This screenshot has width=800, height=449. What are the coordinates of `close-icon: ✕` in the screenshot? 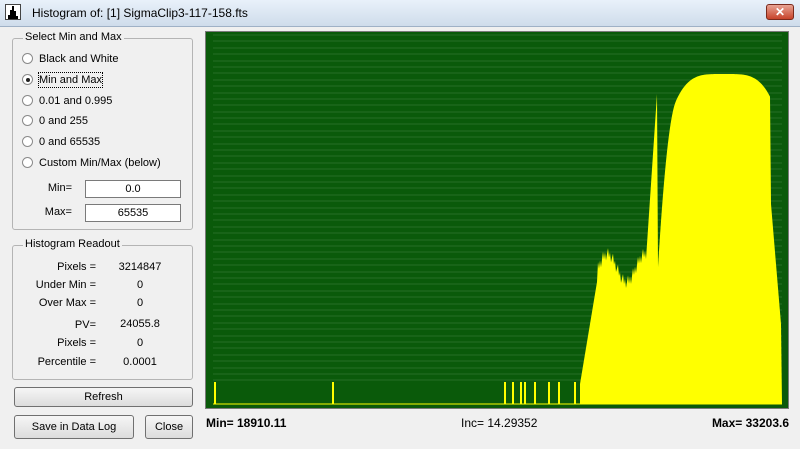 It's located at (780, 12).